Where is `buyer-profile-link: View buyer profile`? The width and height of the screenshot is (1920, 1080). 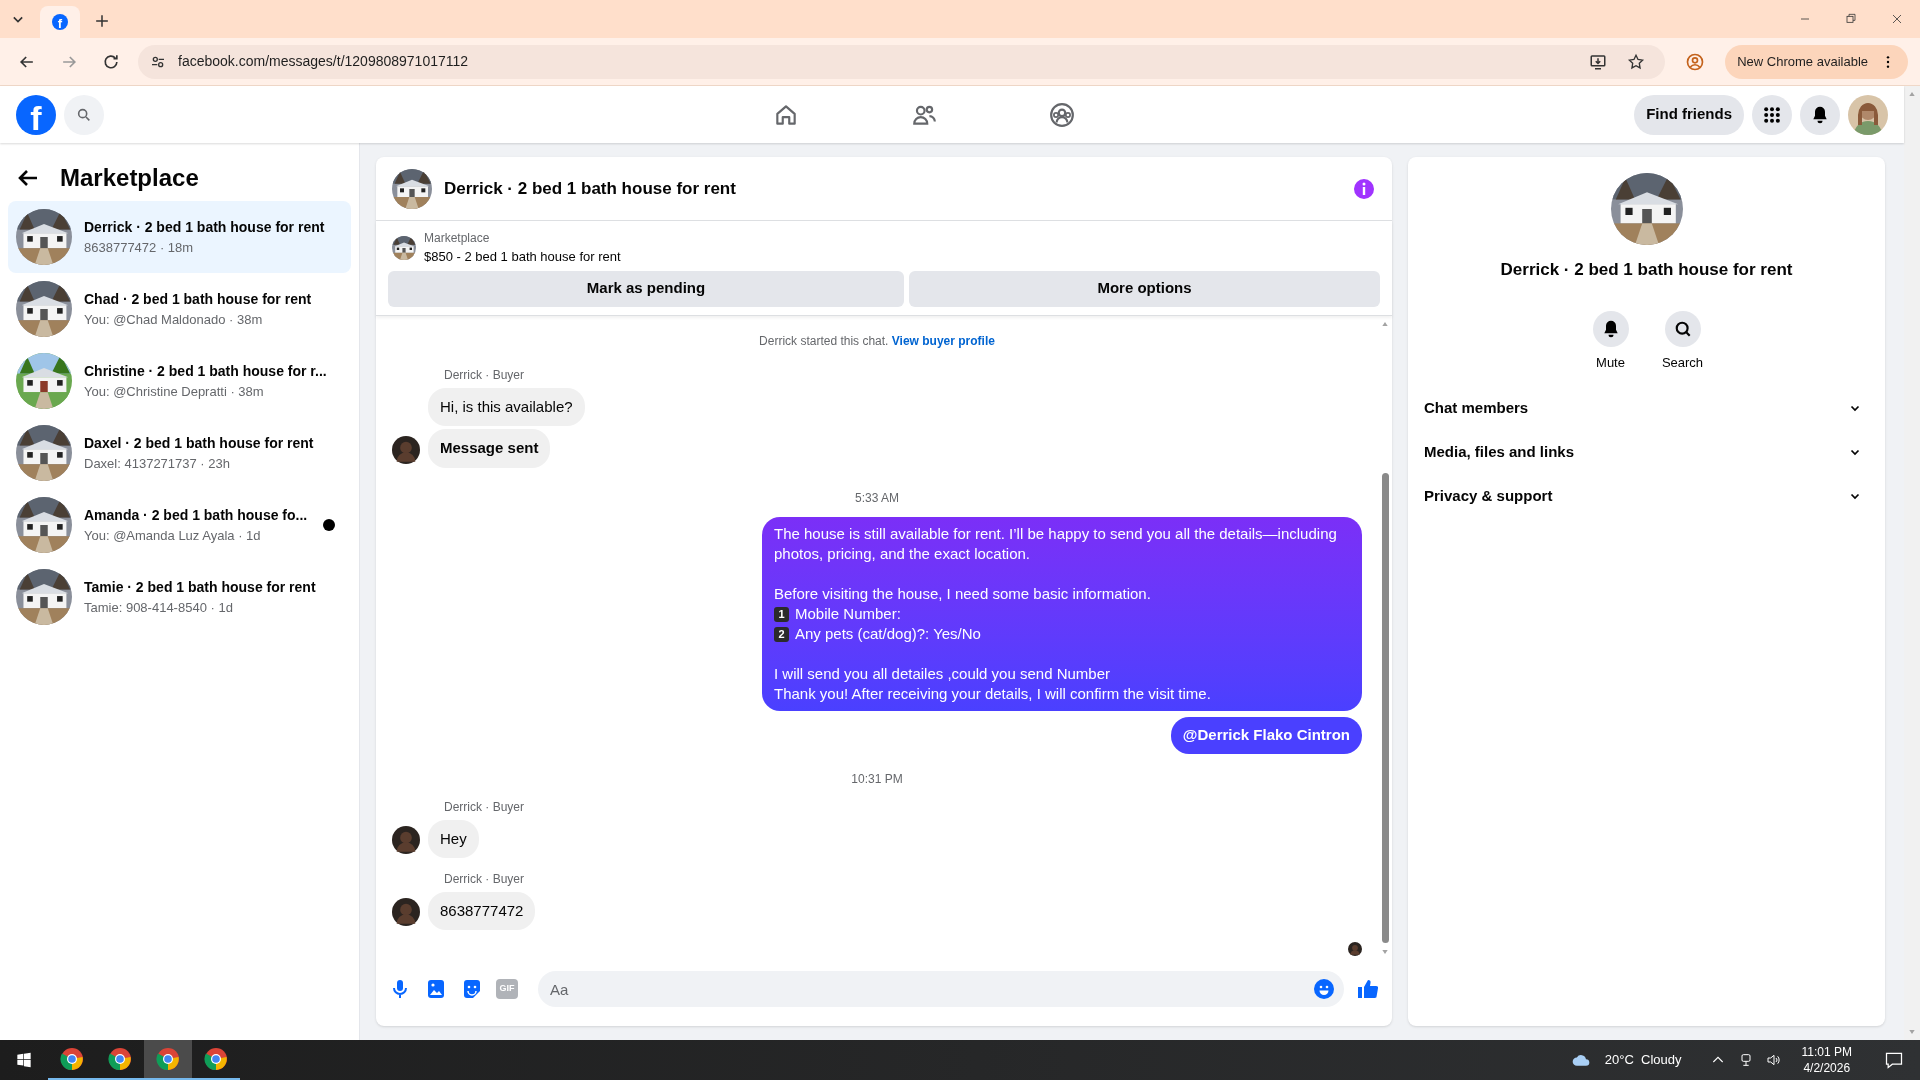 buyer-profile-link: View buyer profile is located at coordinates (943, 340).